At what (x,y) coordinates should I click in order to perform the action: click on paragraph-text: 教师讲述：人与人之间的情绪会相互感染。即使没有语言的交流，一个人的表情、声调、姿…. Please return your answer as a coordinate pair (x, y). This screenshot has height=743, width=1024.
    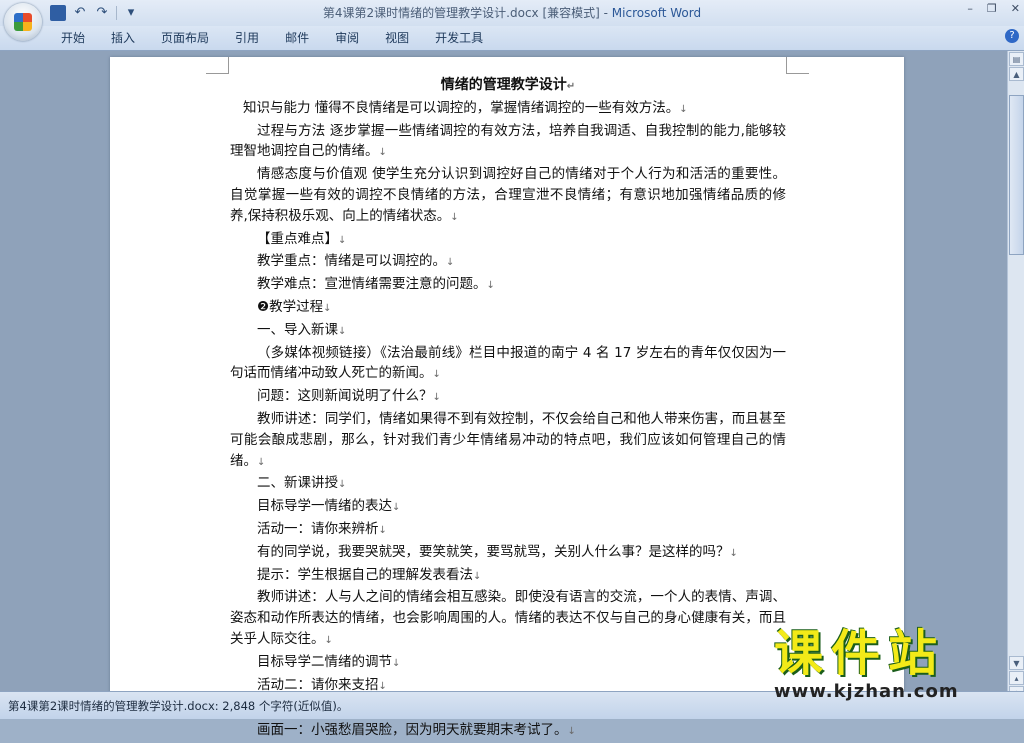
    Looking at the image, I should click on (508, 618).